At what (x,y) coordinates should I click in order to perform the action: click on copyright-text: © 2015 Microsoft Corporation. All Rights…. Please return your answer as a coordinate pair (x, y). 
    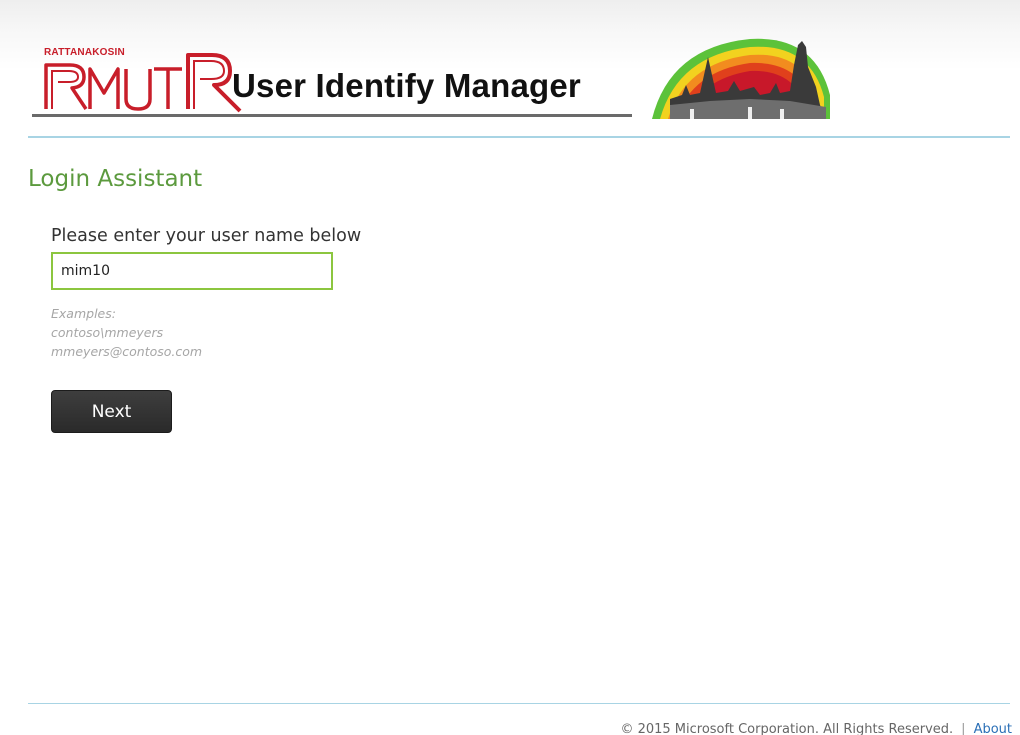
    Looking at the image, I should click on (787, 728).